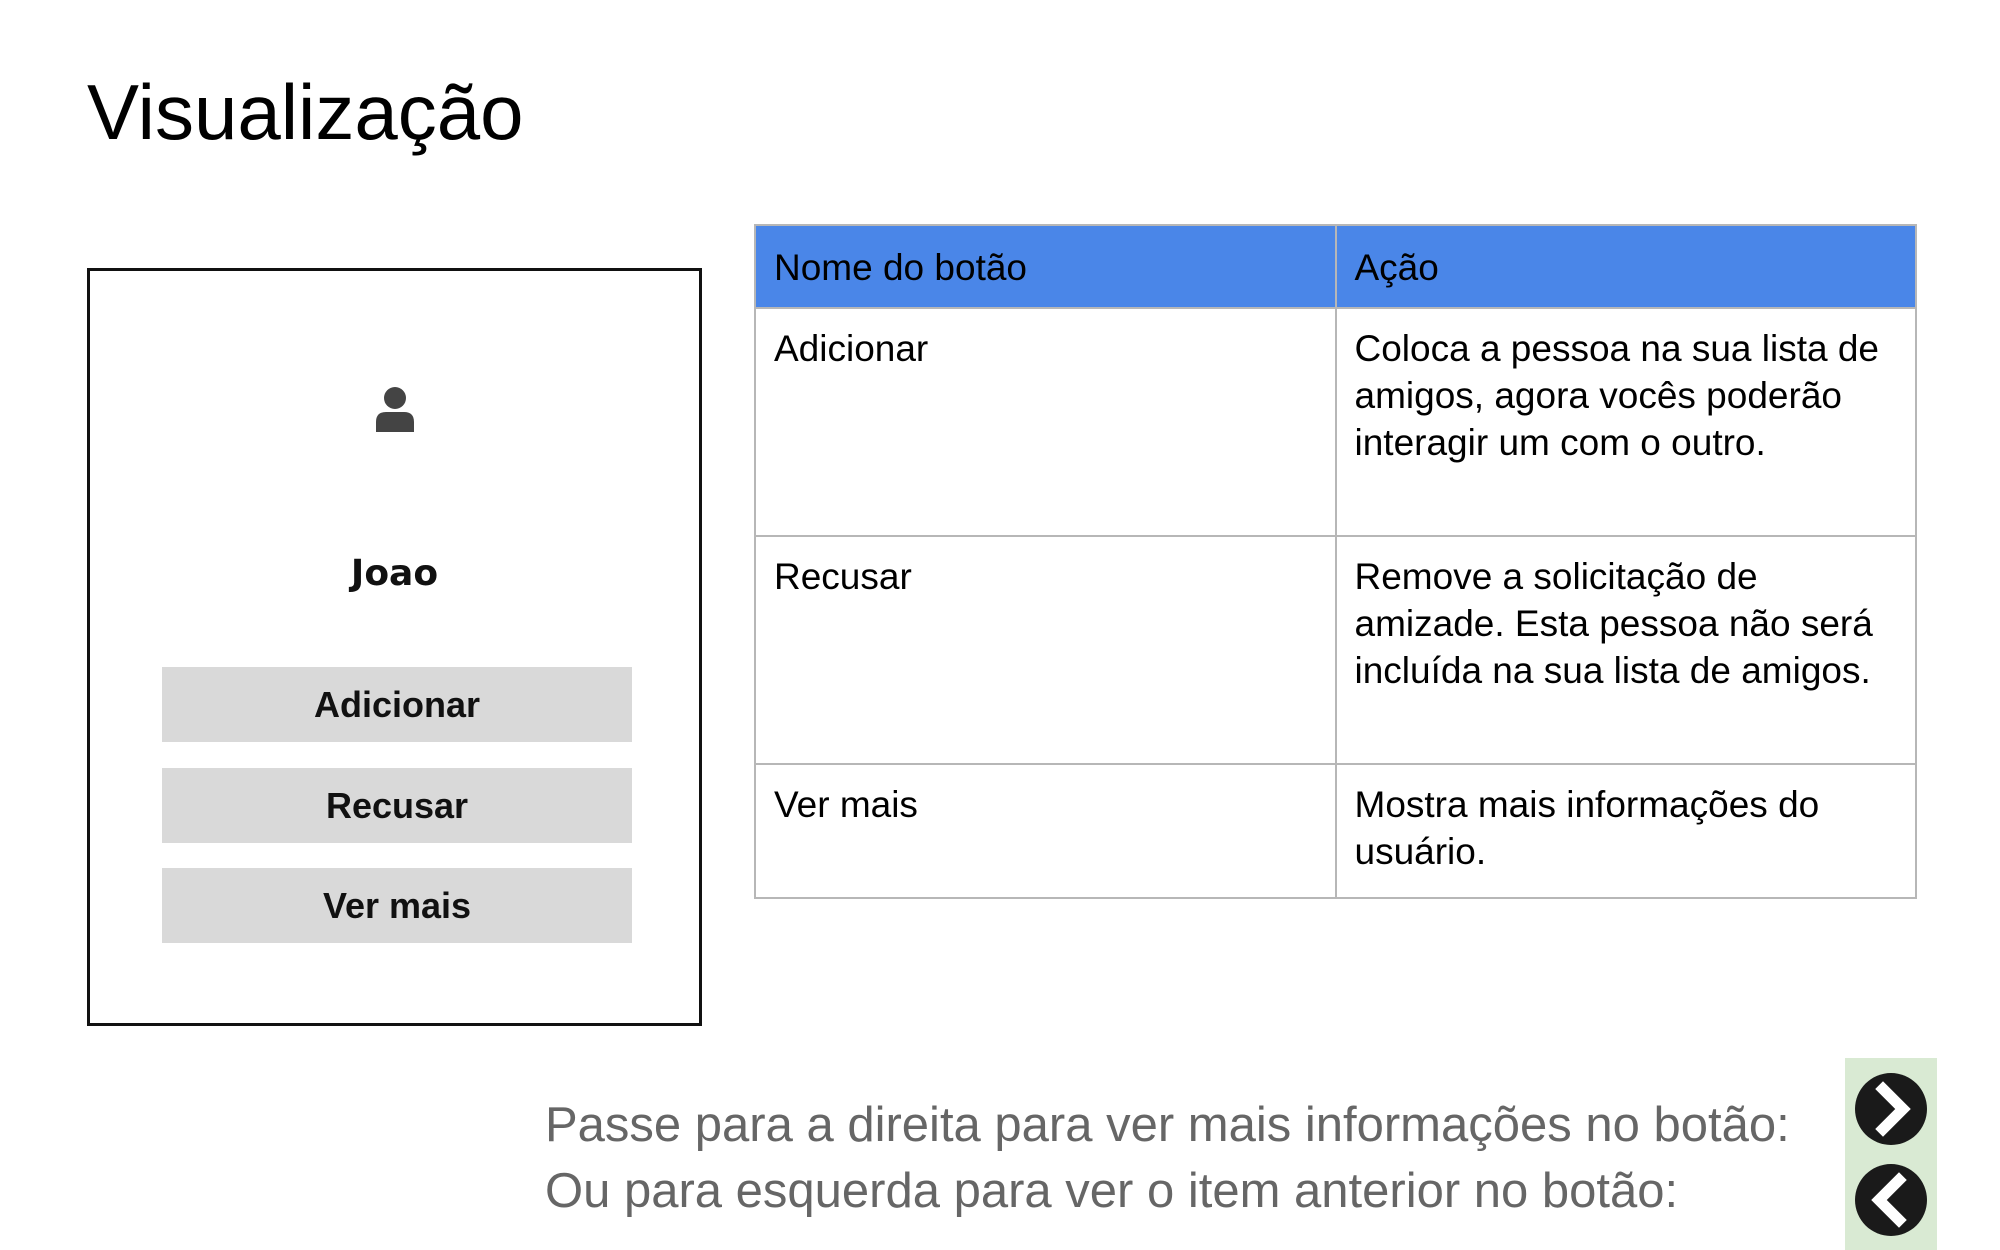  What do you see at coordinates (1625, 266) in the screenshot?
I see `column-header-action: Ação` at bounding box center [1625, 266].